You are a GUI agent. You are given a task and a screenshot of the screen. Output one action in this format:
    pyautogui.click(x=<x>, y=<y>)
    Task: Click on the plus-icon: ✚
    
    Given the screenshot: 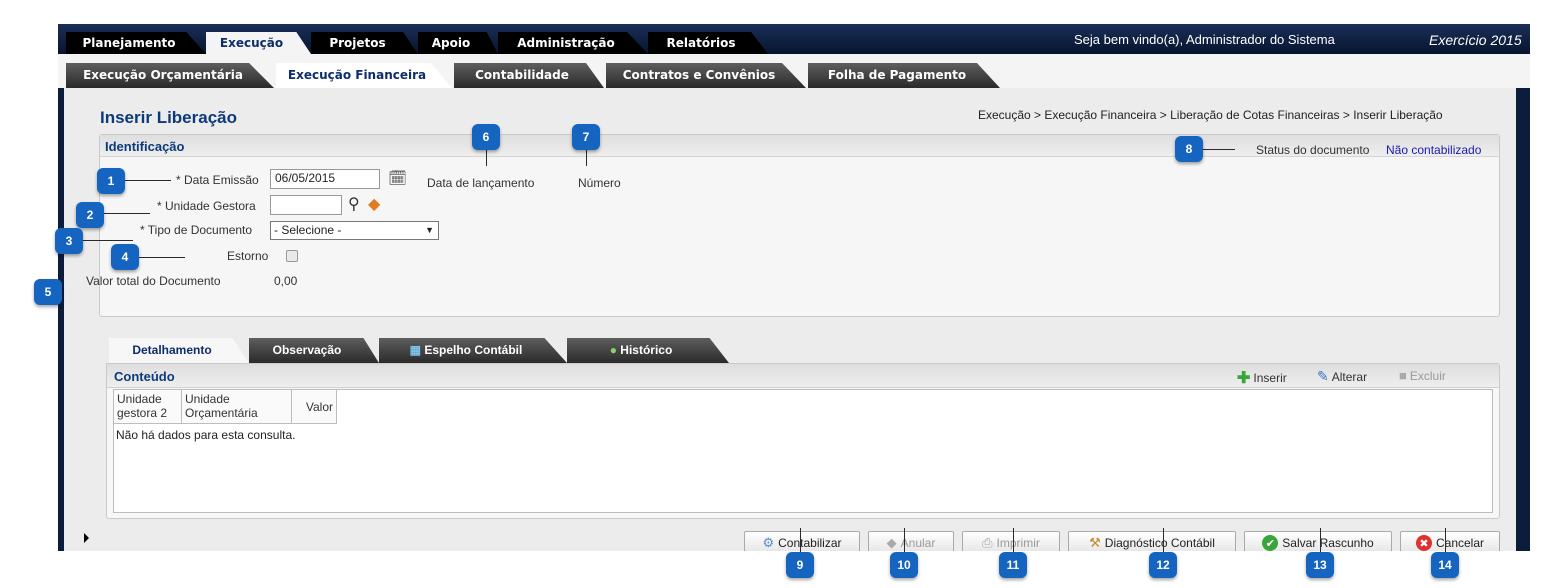 What is the action you would take?
    pyautogui.click(x=1244, y=378)
    